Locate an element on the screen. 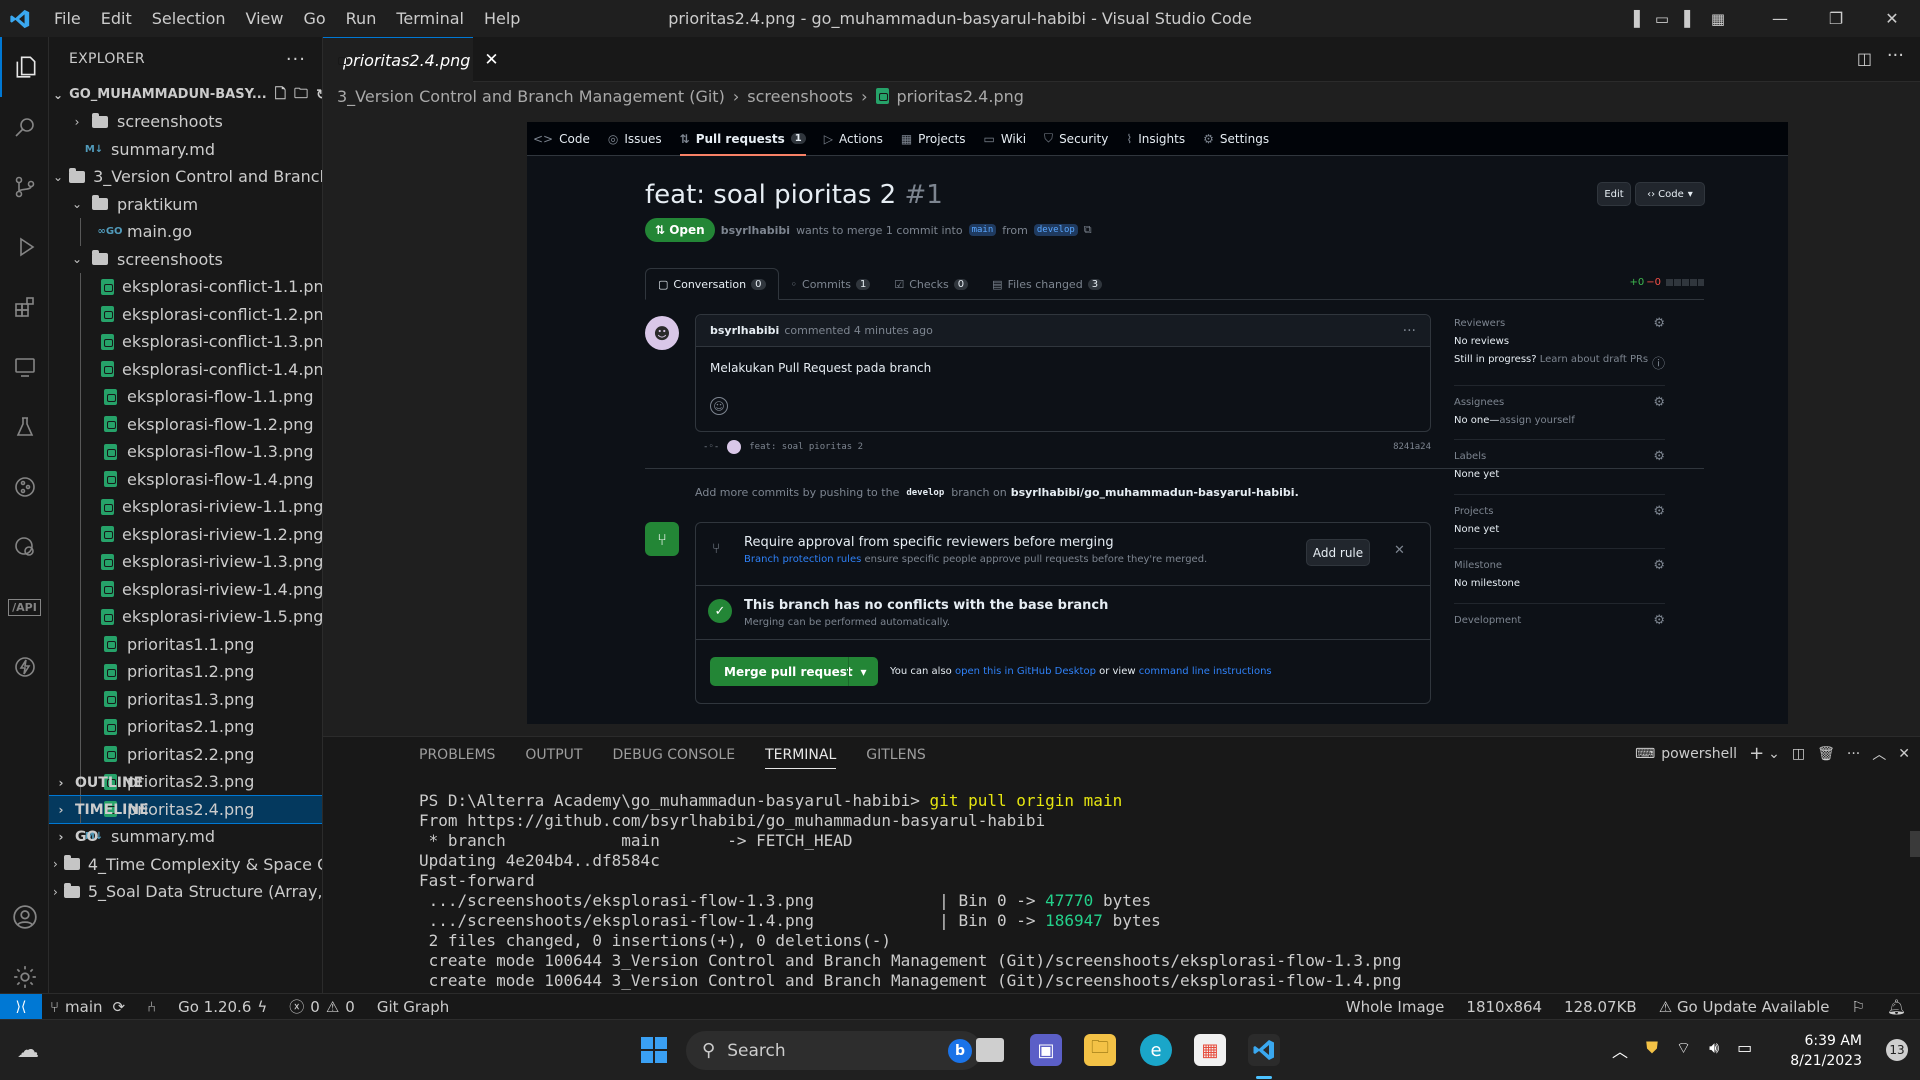  tree-file: eksplorasi-flow-1.1.png is located at coordinates (185, 397).